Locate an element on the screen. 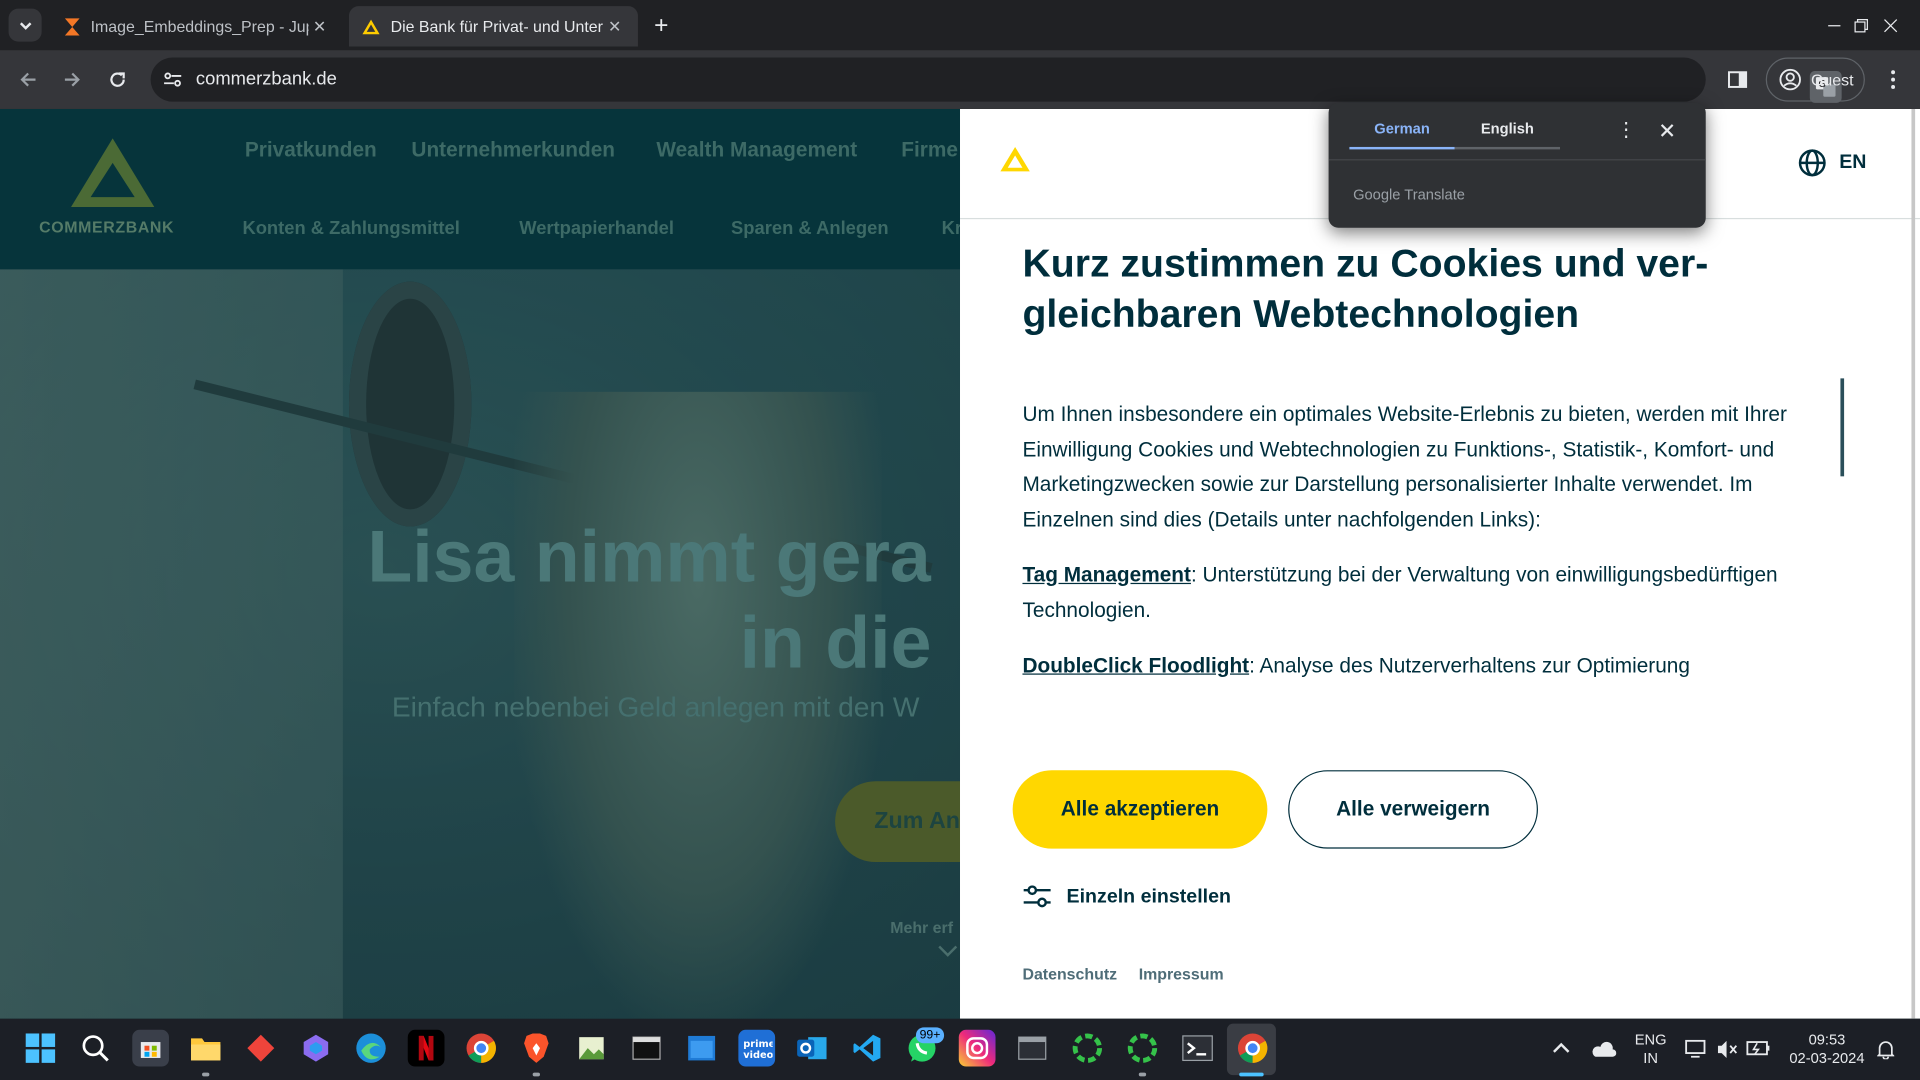  translate-language-tabs: German English is located at coordinates (1455, 135).